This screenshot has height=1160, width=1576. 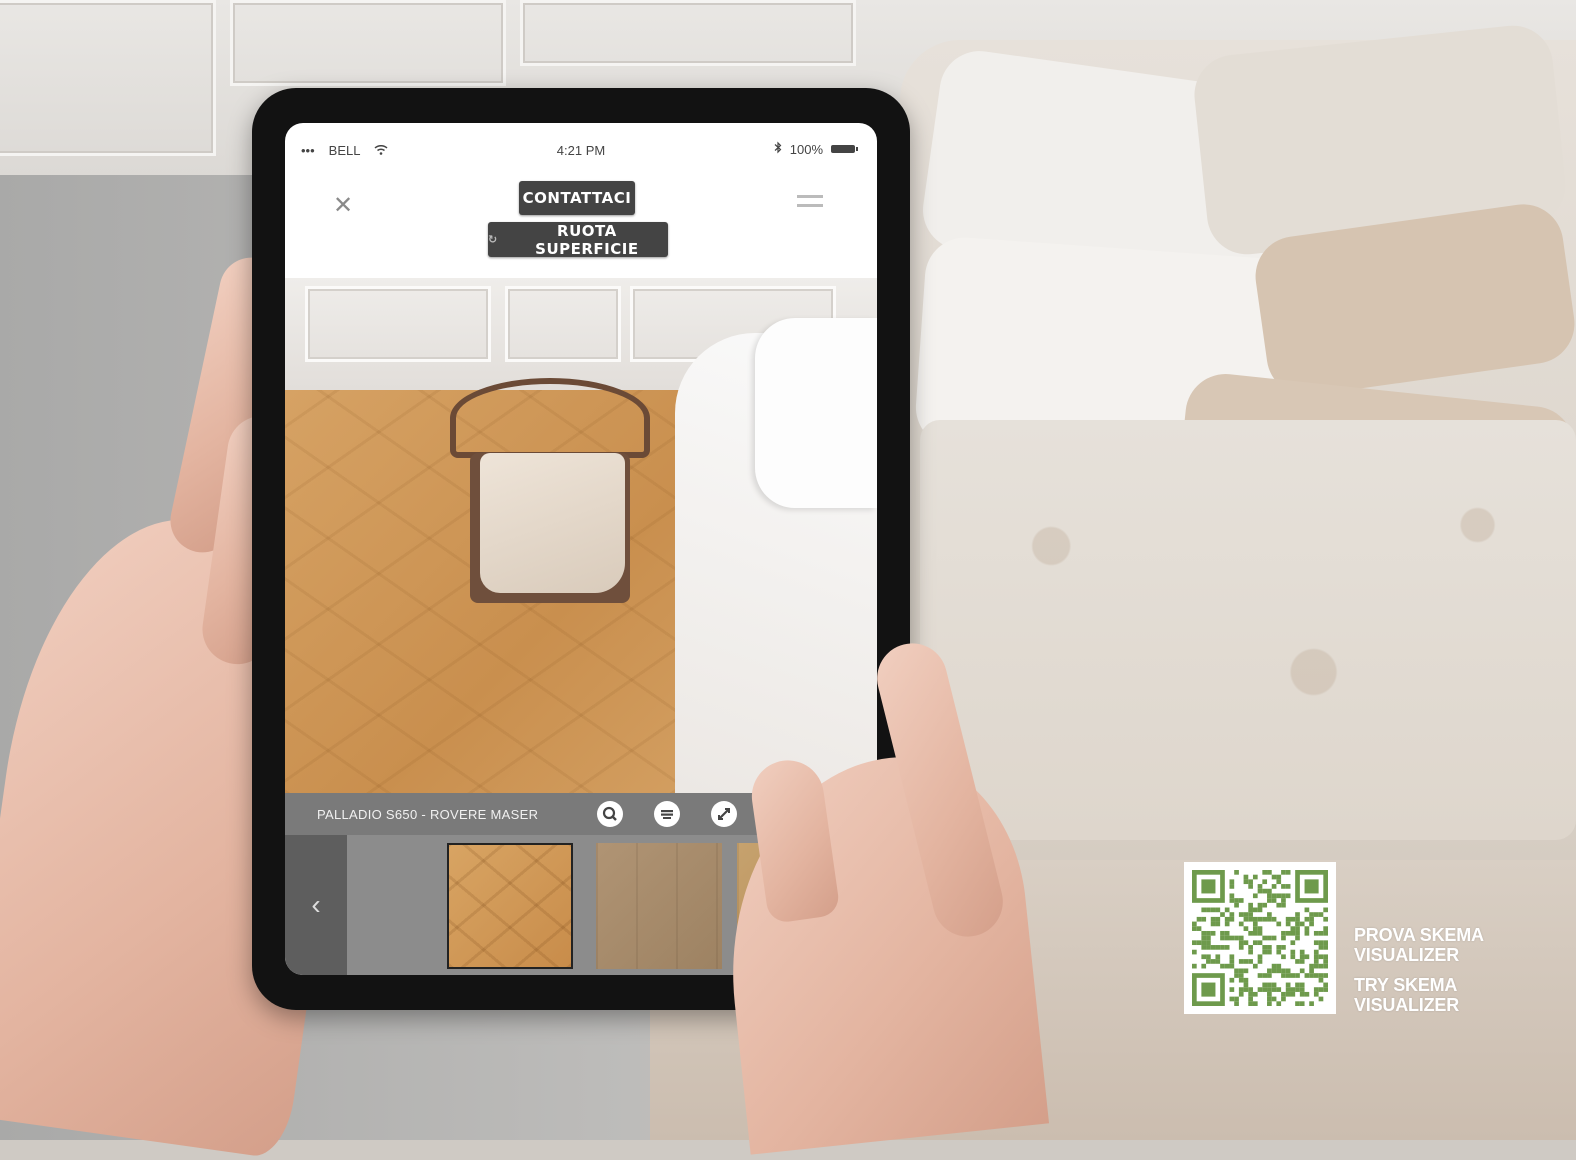 I want to click on wall-panel, so click(x=563, y=324).